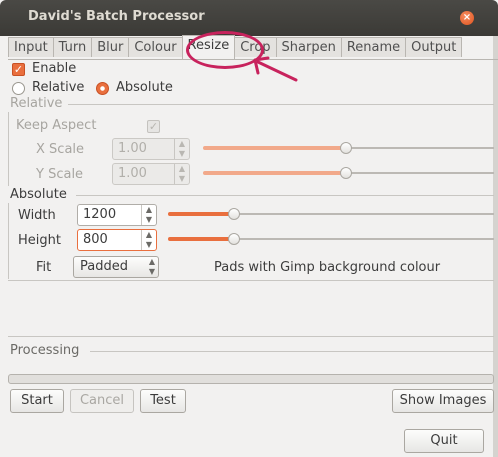  Describe the element at coordinates (199, 239) in the screenshot. I see `height-slider-fill` at that location.